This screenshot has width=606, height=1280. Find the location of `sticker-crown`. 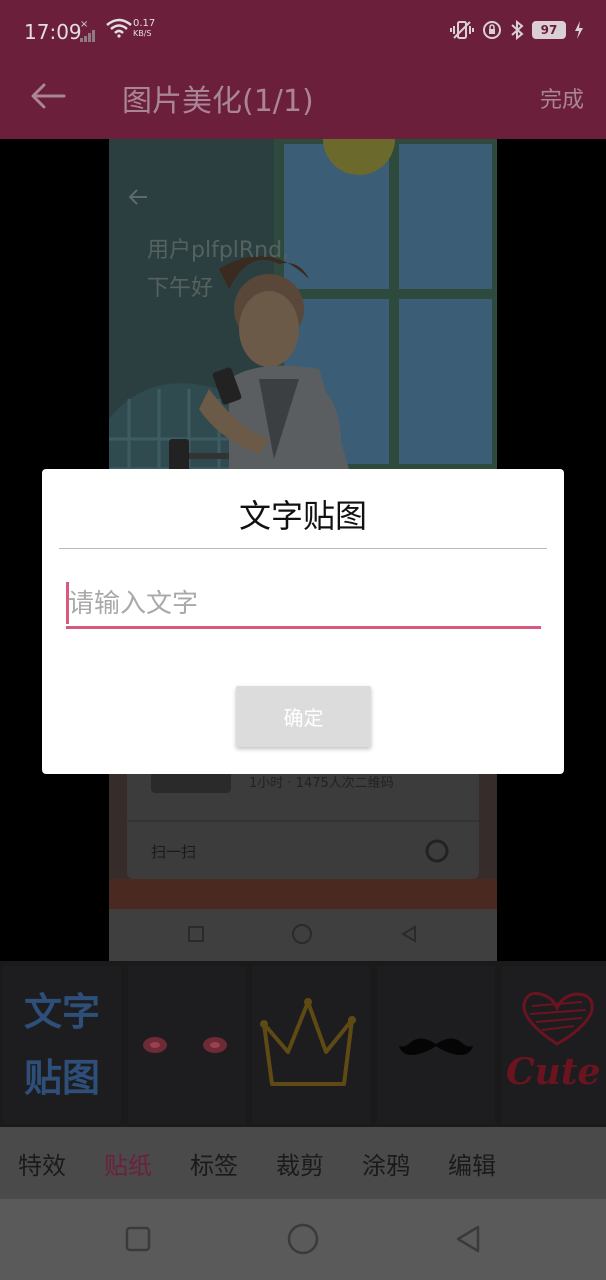

sticker-crown is located at coordinates (311, 1045).